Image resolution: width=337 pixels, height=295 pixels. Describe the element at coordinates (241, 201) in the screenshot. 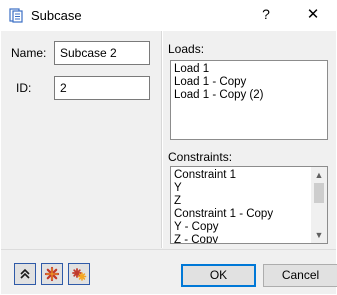

I see `list-item: Z` at that location.